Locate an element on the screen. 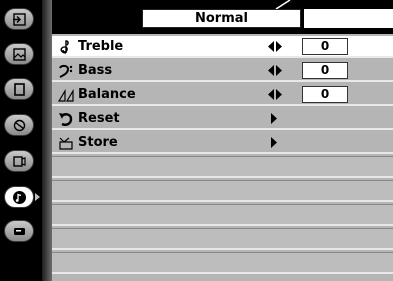  bass-label: Bass is located at coordinates (95, 70).